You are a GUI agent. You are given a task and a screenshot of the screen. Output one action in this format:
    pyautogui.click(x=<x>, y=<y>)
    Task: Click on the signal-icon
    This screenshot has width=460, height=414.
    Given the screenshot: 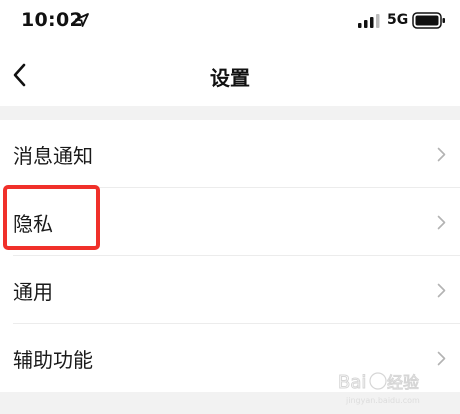 What is the action you would take?
    pyautogui.click(x=369, y=21)
    